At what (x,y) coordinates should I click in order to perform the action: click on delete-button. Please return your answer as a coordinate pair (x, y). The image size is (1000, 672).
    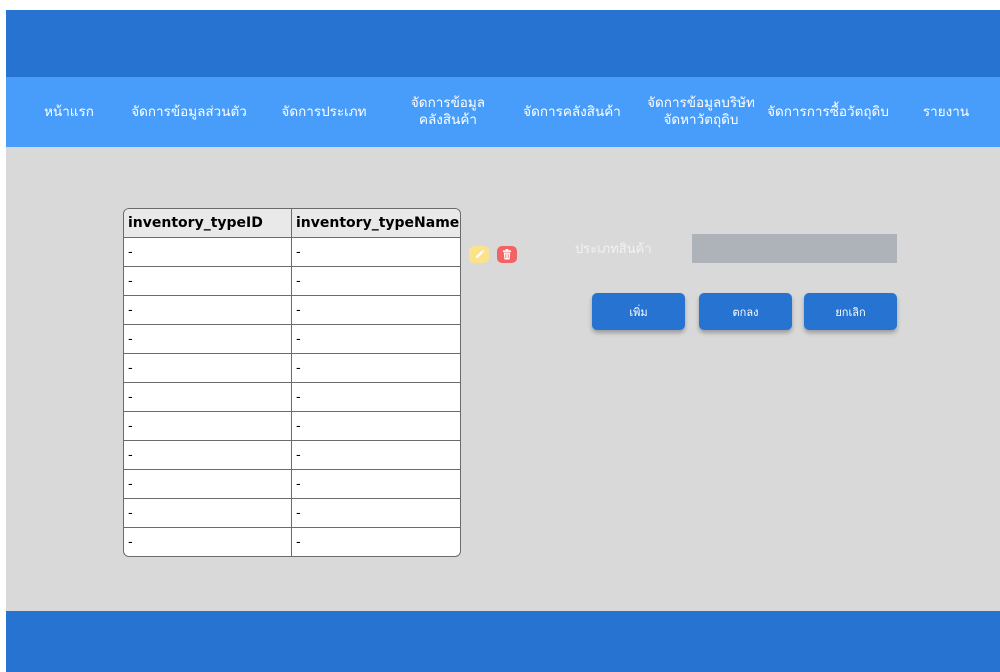
    Looking at the image, I should click on (507, 254).